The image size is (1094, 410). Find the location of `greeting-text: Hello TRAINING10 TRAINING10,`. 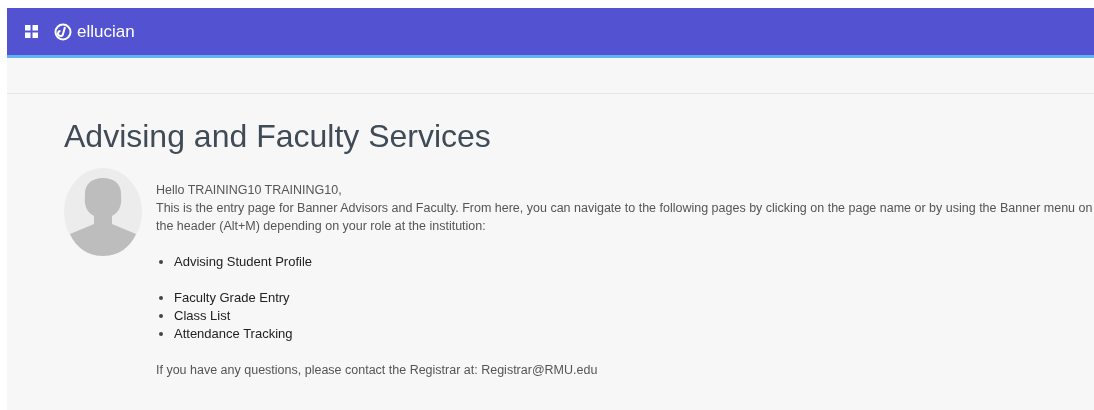

greeting-text: Hello TRAINING10 TRAINING10, is located at coordinates (249, 190).